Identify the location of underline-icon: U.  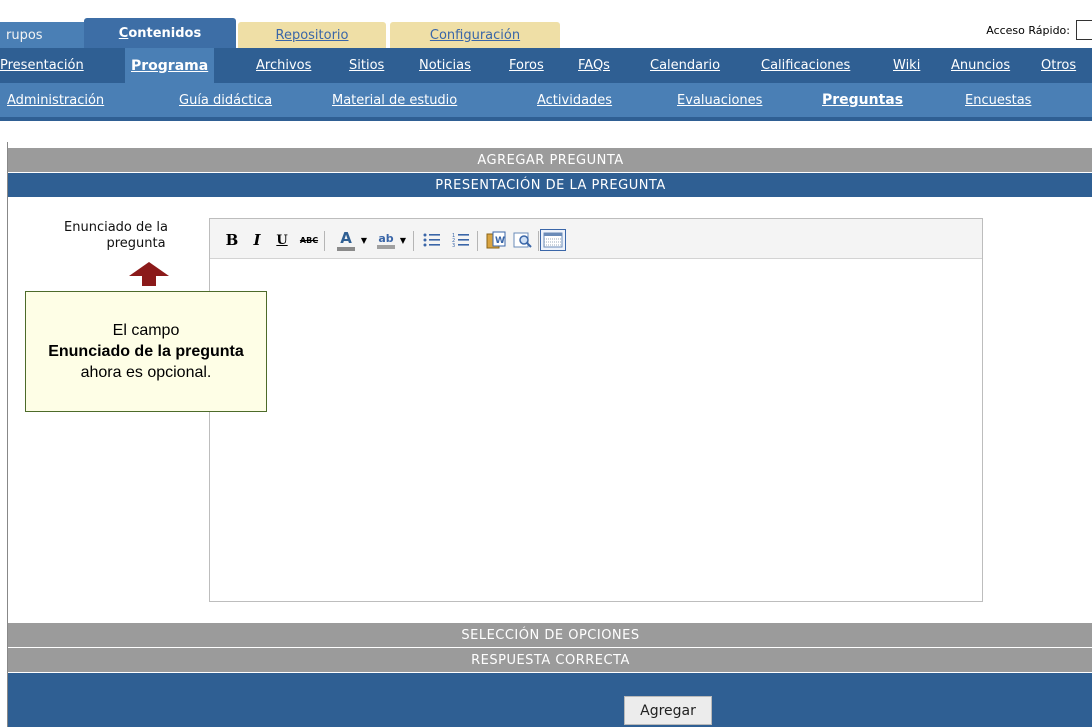
(282, 240).